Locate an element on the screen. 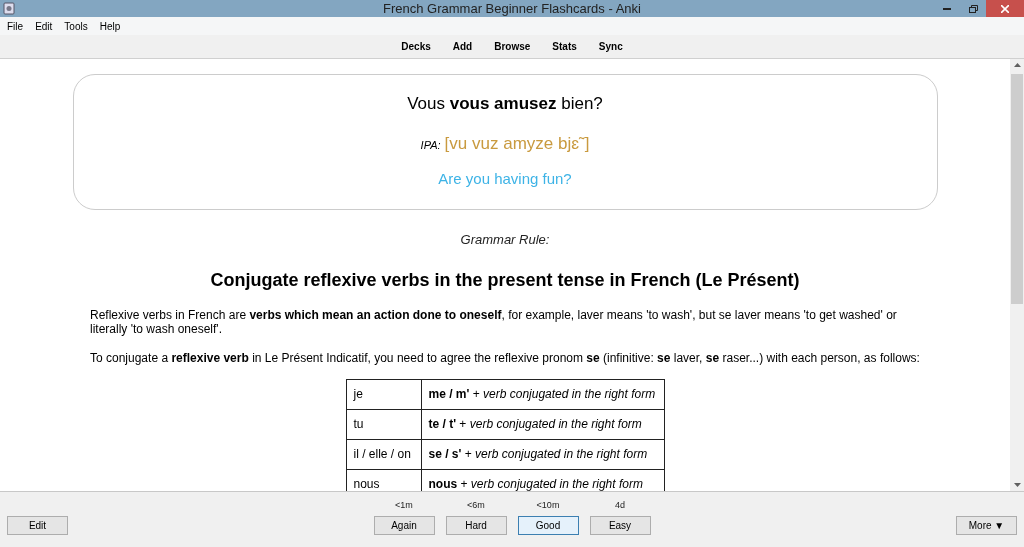 This screenshot has width=1024, height=547. interval-label: <6m is located at coordinates (476, 505).